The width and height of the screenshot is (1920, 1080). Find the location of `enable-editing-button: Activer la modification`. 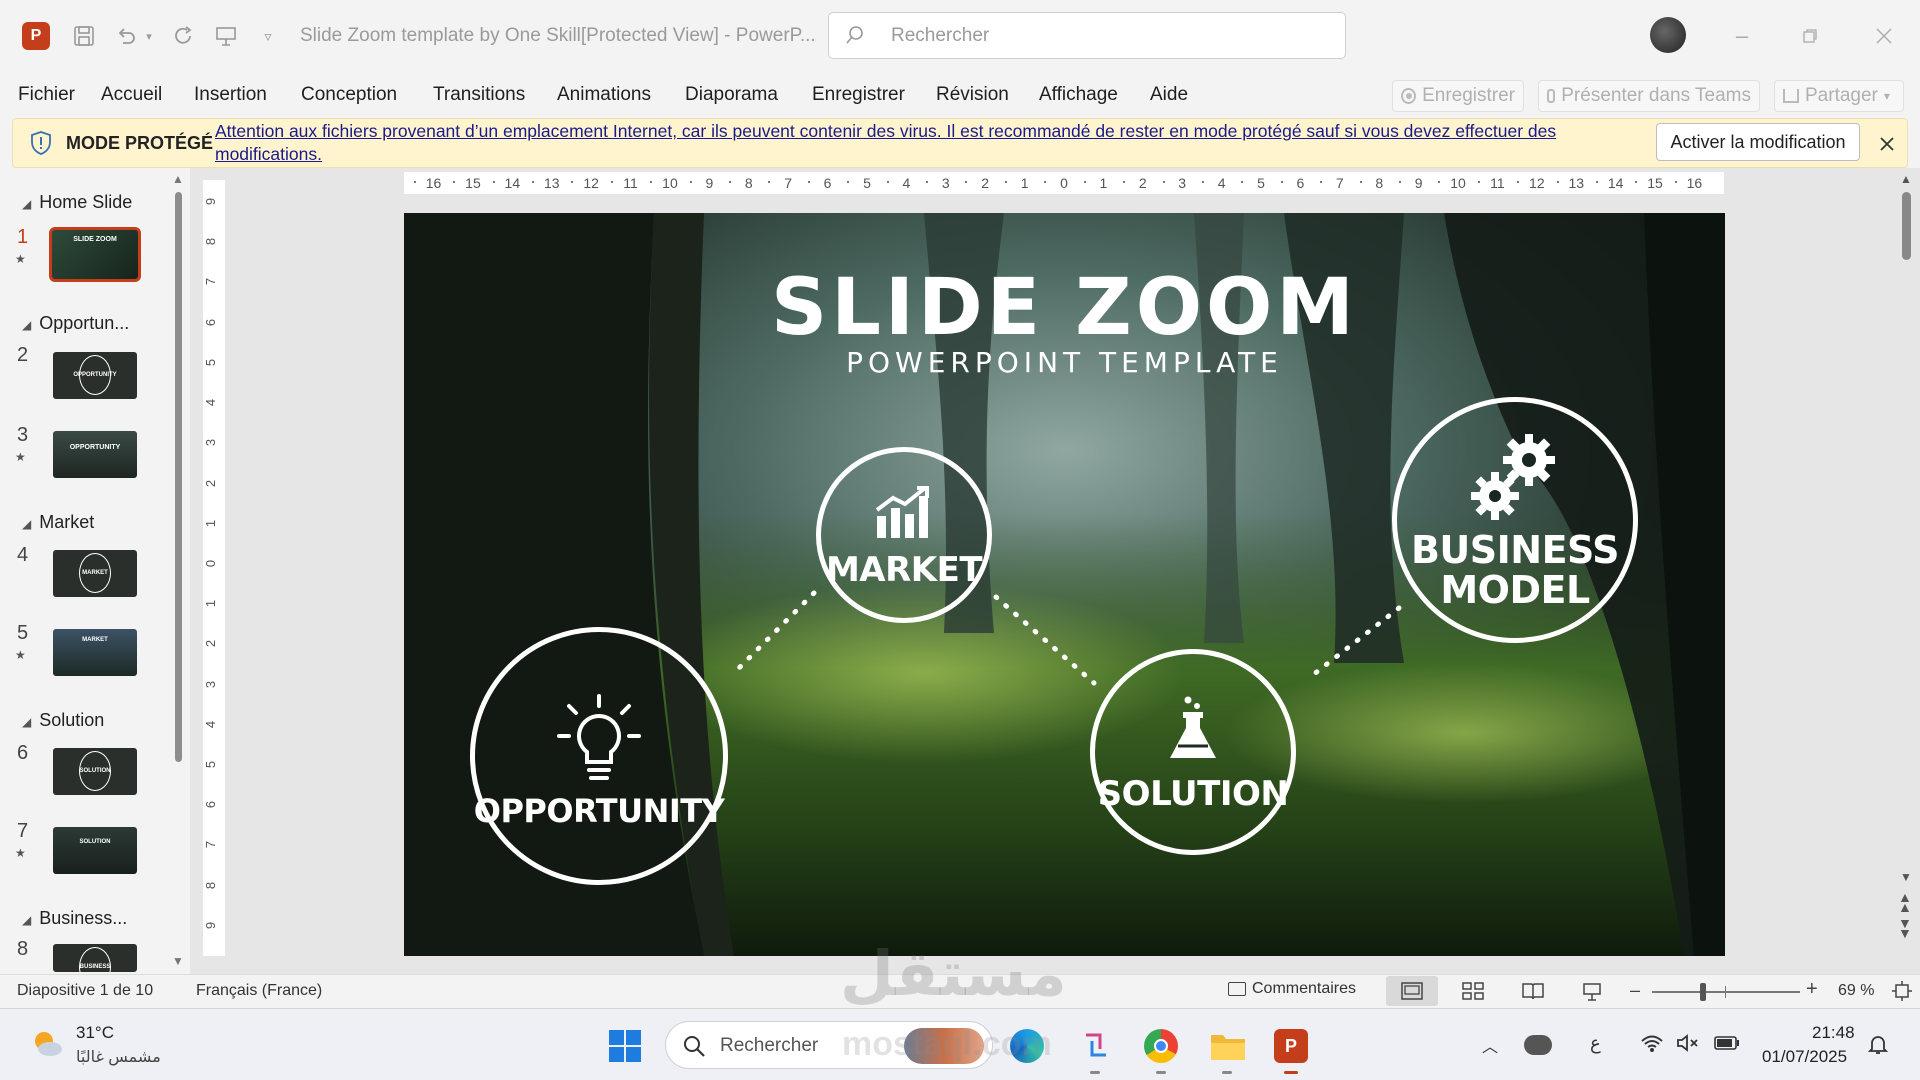

enable-editing-button: Activer la modification is located at coordinates (1758, 142).